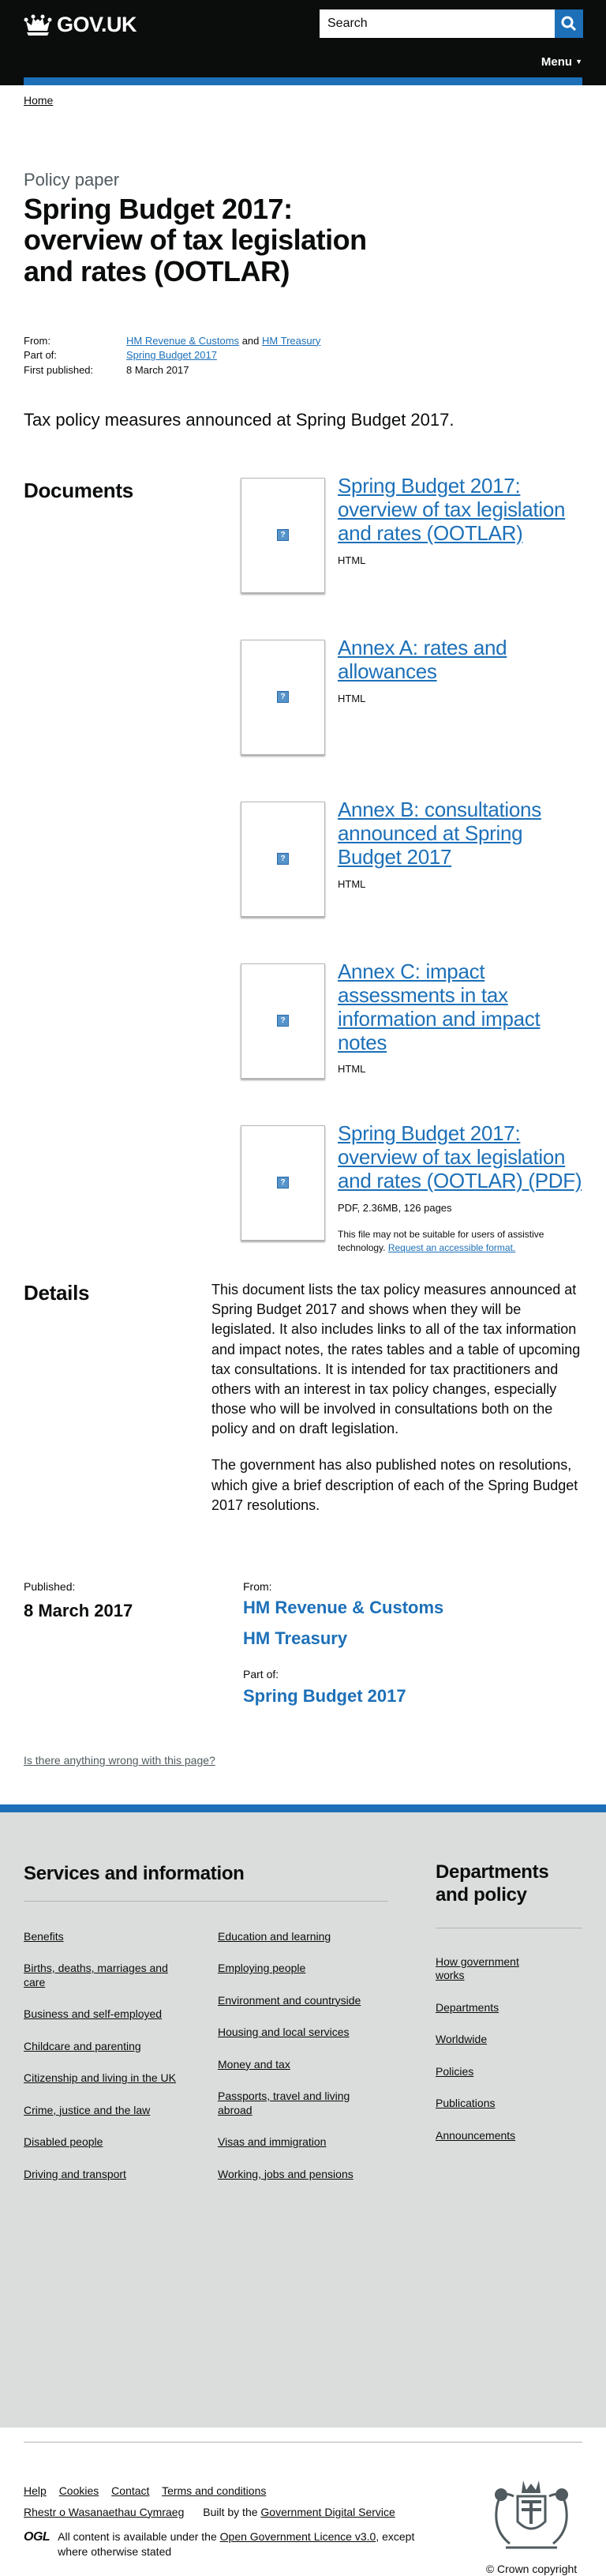 The height and width of the screenshot is (2576, 606). Describe the element at coordinates (578, 61) in the screenshot. I see `caret-down-icon: ▼` at that location.